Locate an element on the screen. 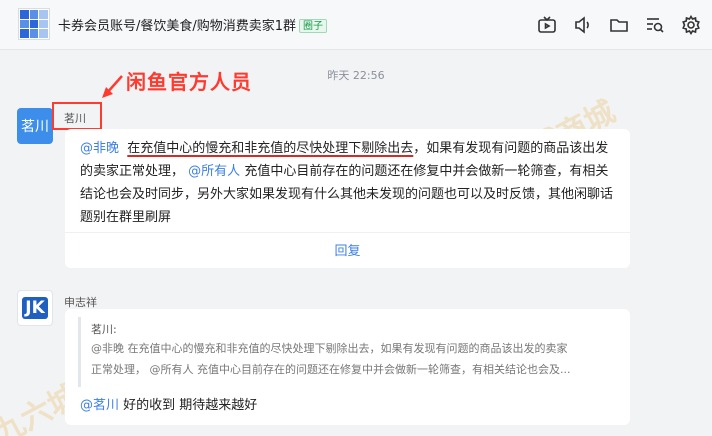  toolbar is located at coordinates (619, 25).